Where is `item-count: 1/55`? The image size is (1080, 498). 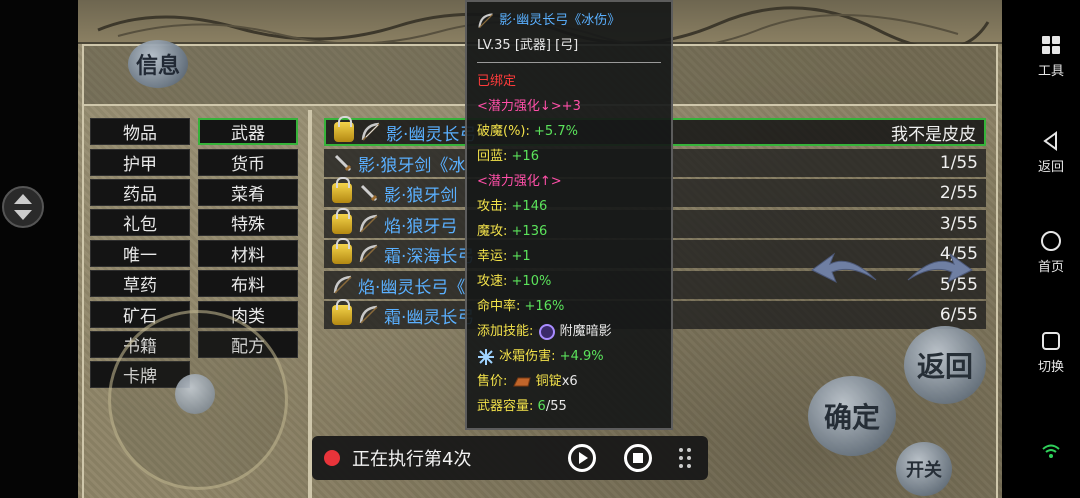
item-count: 1/55 is located at coordinates (958, 163).